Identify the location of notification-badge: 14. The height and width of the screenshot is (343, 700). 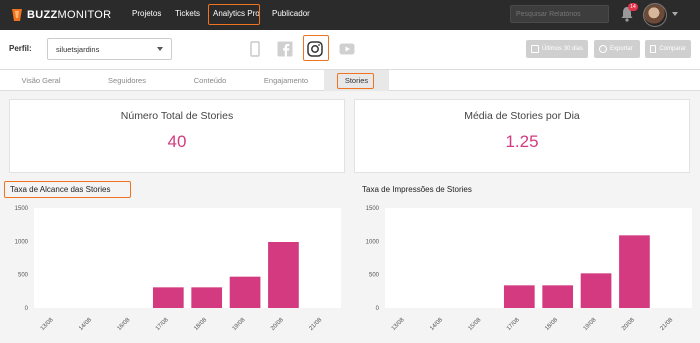
(633, 7).